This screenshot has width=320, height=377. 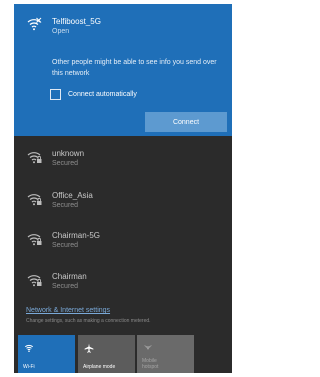 What do you see at coordinates (106, 354) in the screenshot?
I see `airplane-mode-tile: Airplane mode` at bounding box center [106, 354].